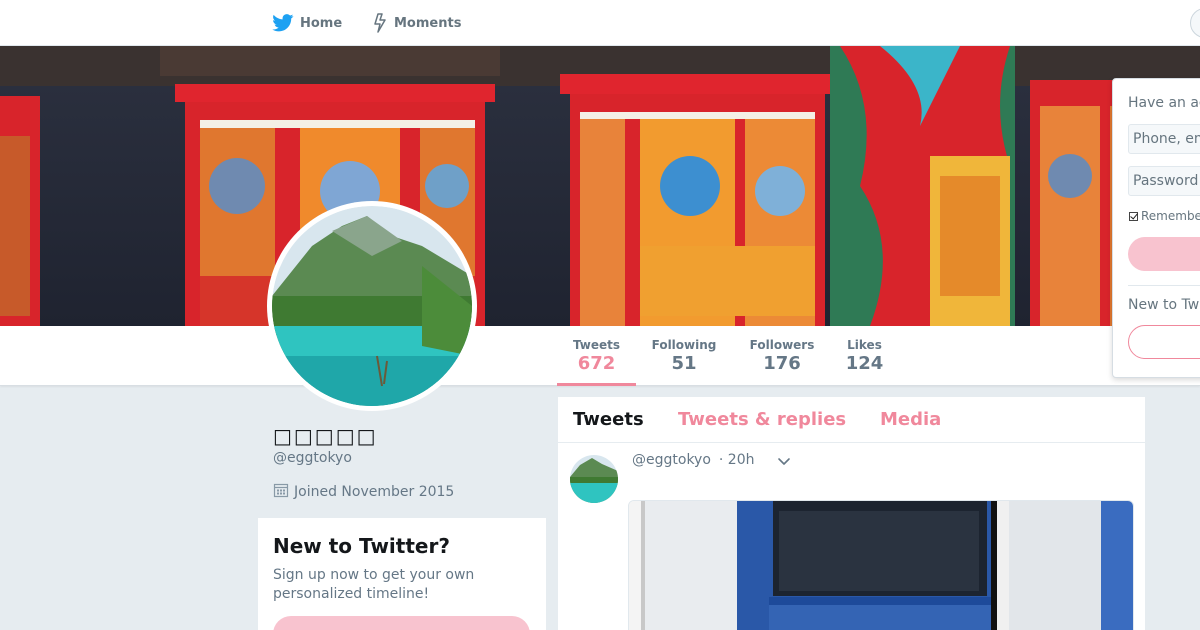 The height and width of the screenshot is (630, 1200). I want to click on stat-likes: Likes 124, so click(864, 356).